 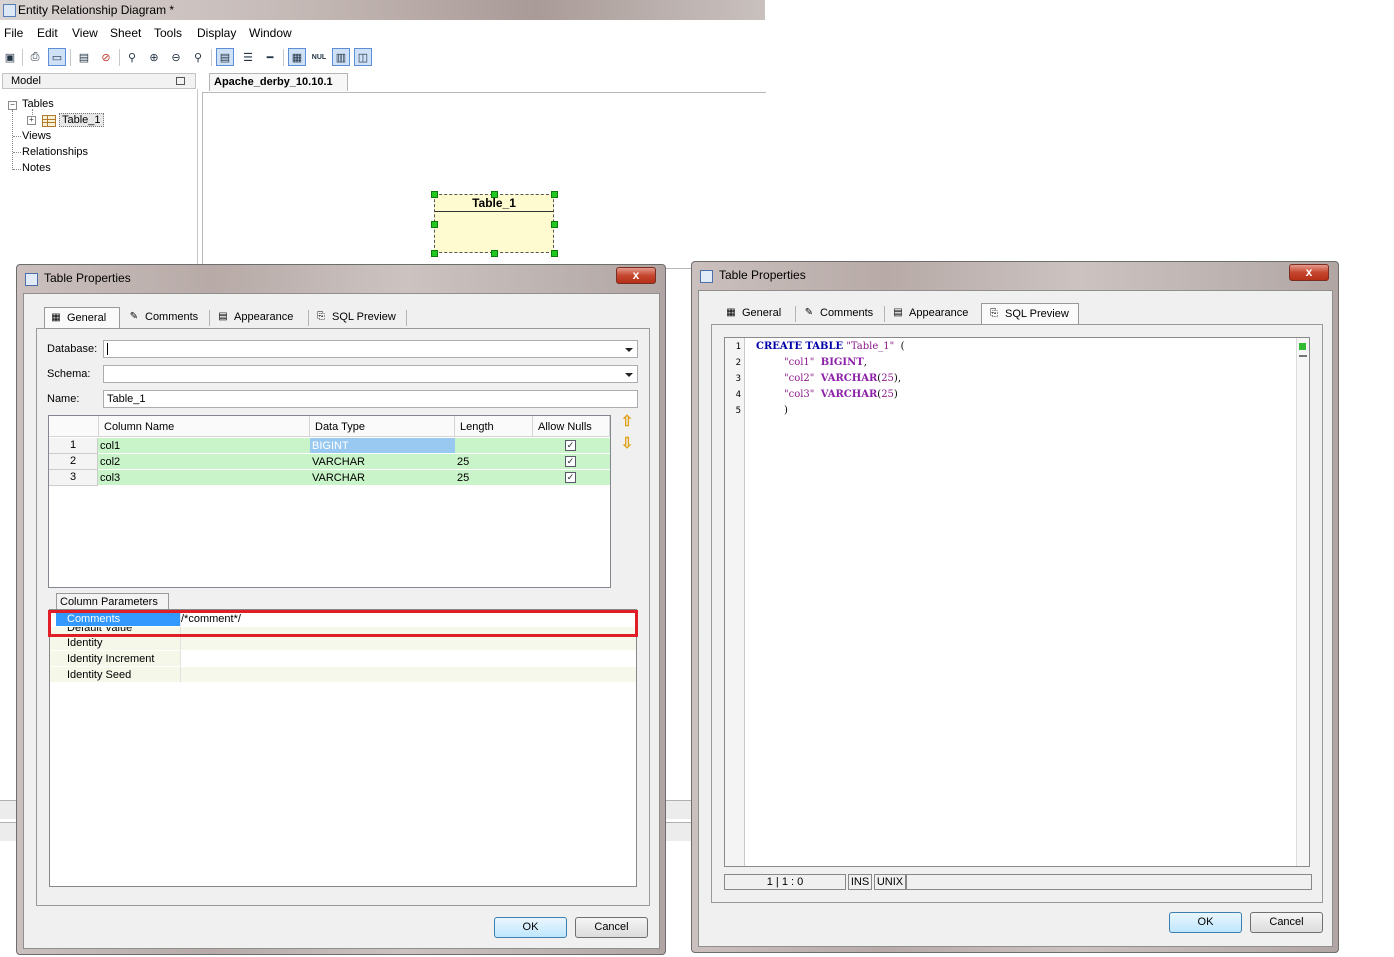 I want to click on document-tab: Apache_derby_10.10.1, so click(x=278, y=82).